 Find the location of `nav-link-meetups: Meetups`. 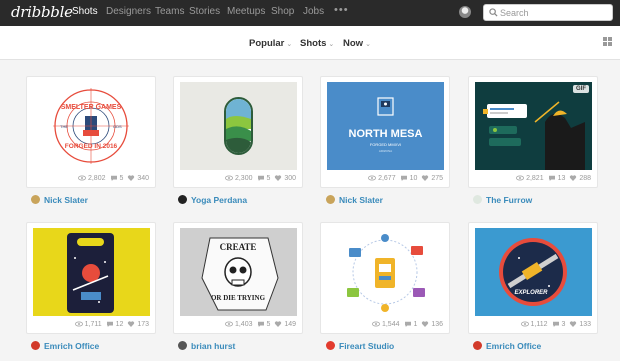

nav-link-meetups: Meetups is located at coordinates (246, 11).